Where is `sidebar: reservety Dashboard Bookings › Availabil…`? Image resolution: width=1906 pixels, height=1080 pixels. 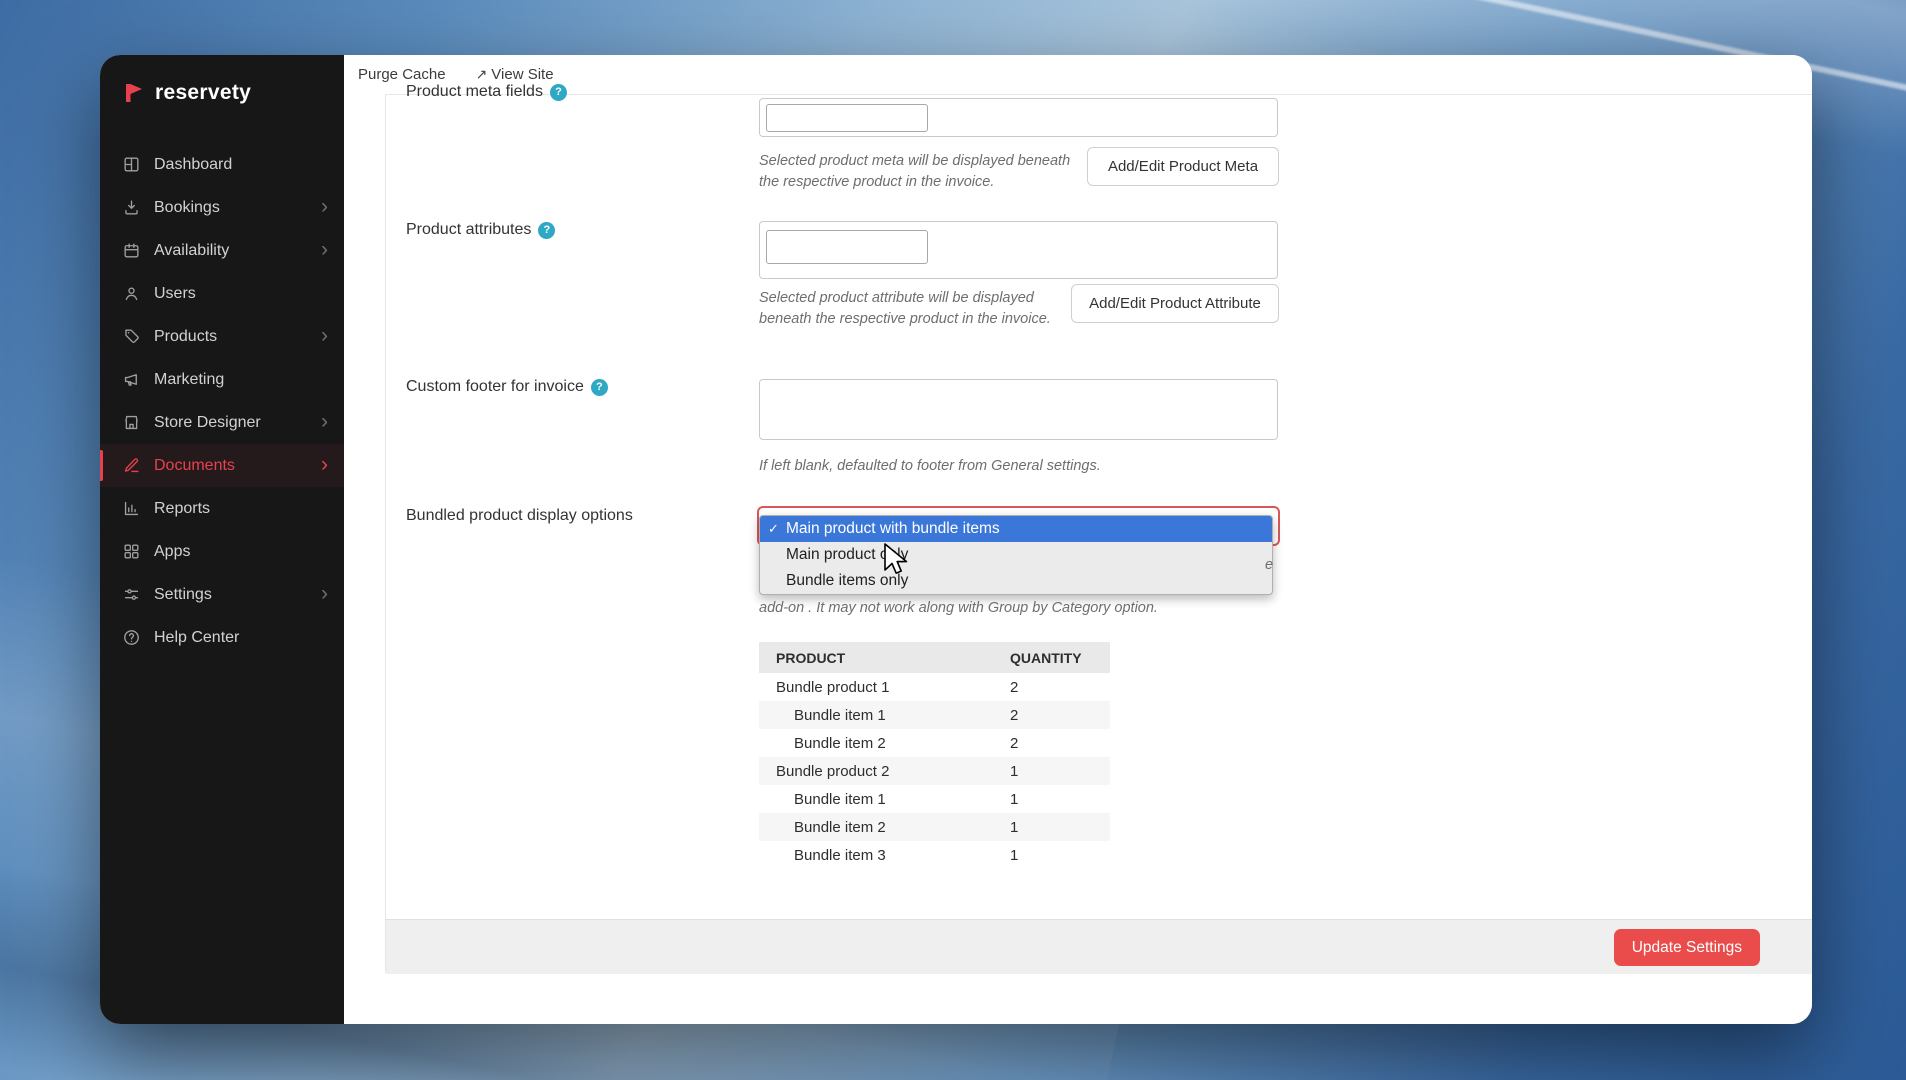 sidebar: reservety Dashboard Bookings › Availabil… is located at coordinates (222, 539).